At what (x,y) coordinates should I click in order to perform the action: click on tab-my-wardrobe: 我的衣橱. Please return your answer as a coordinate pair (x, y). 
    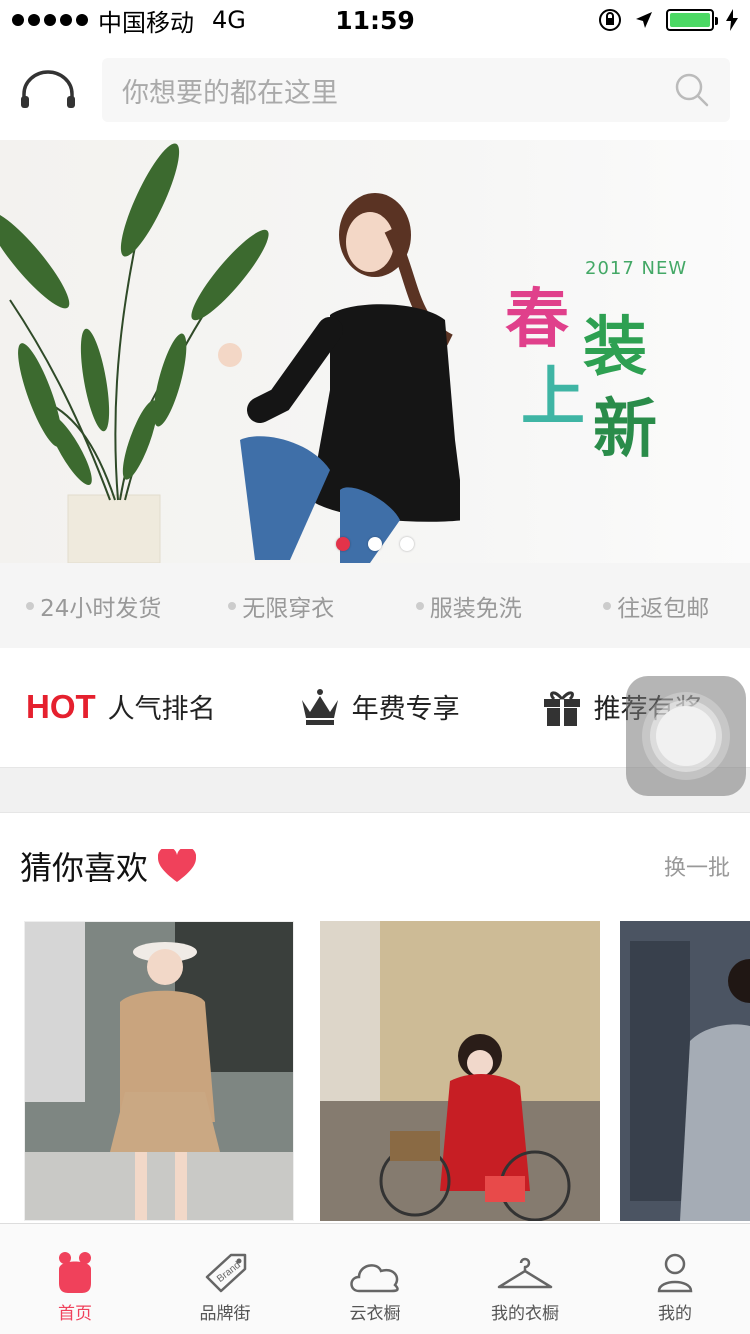
    Looking at the image, I should click on (525, 1279).